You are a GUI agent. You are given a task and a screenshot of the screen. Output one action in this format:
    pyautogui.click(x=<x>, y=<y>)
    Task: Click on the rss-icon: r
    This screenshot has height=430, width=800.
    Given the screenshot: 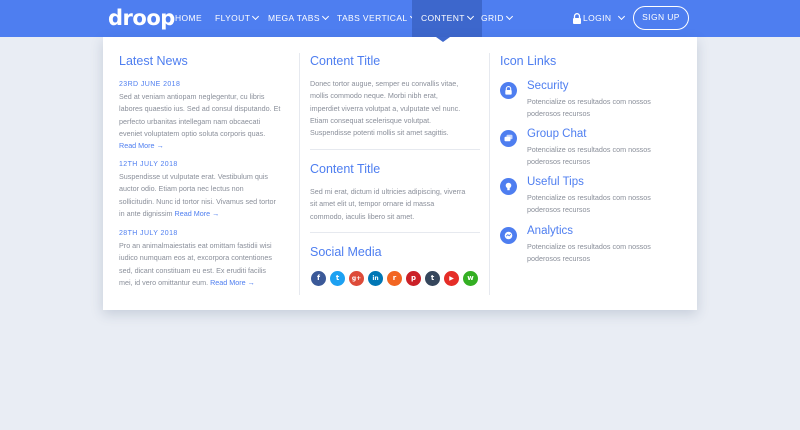 What is the action you would take?
    pyautogui.click(x=394, y=278)
    